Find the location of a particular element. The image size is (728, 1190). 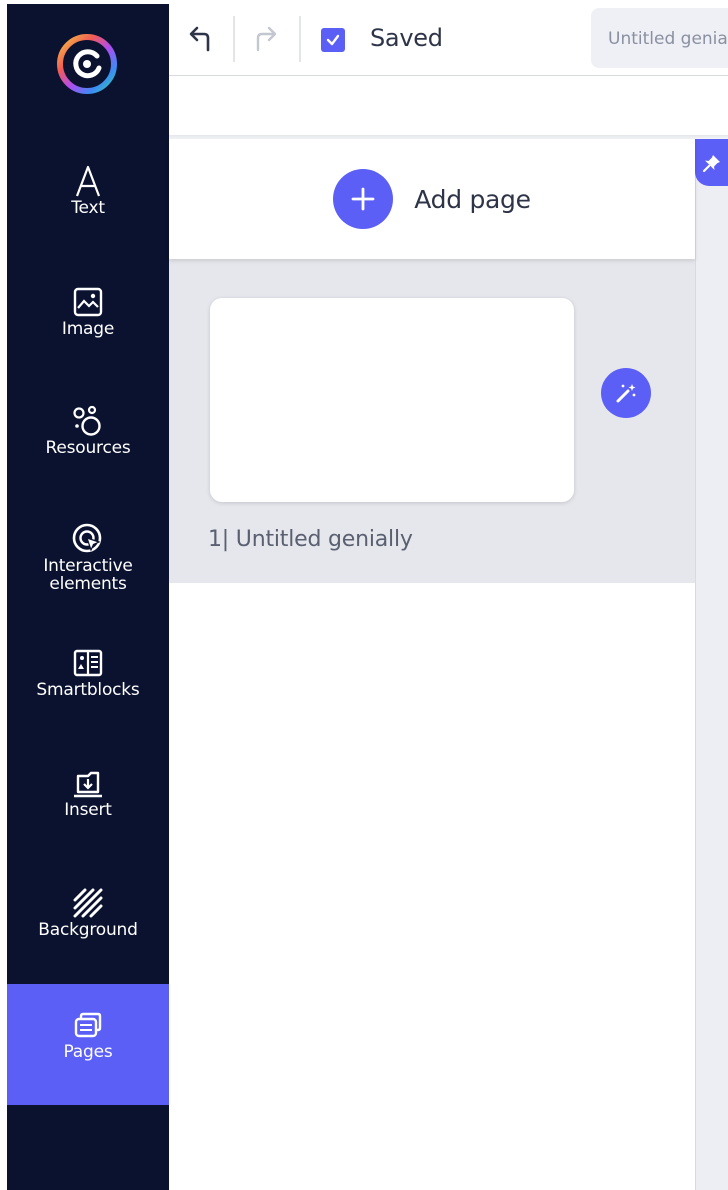

saved-checkbox is located at coordinates (333, 40).